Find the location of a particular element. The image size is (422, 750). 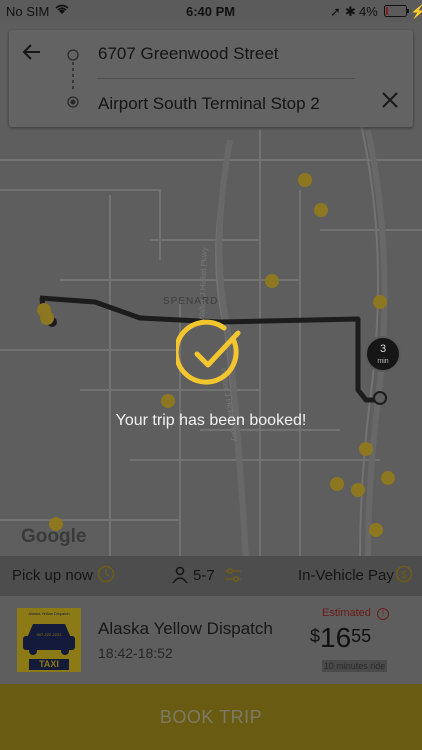

clock-label: 6:40 PM is located at coordinates (211, 11).